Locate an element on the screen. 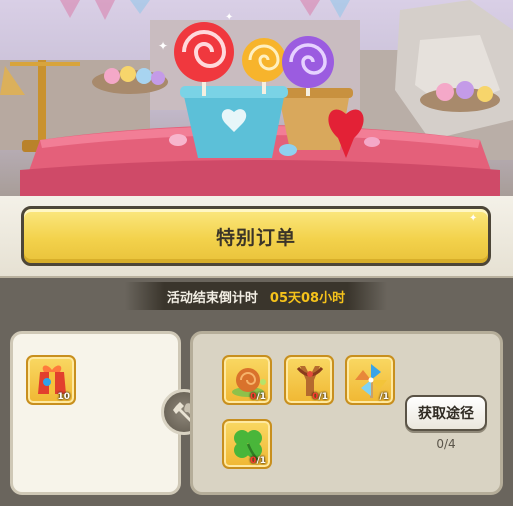 The height and width of the screenshot is (506, 513). event-countdown: 活动结束倒计时 05天08小时 is located at coordinates (256, 296).